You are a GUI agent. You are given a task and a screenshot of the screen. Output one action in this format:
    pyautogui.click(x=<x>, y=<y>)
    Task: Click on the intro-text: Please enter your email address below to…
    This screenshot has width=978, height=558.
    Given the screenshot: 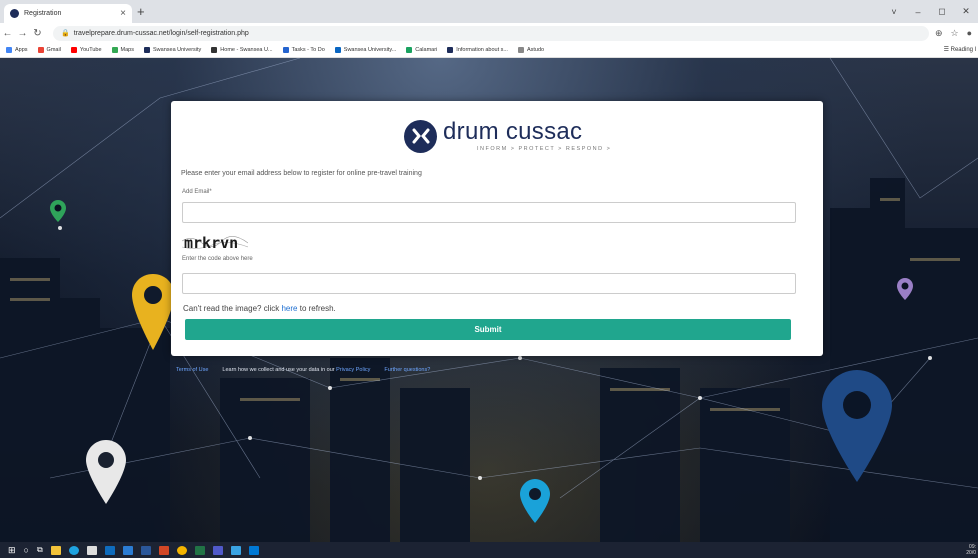 What is the action you would take?
    pyautogui.click(x=301, y=173)
    